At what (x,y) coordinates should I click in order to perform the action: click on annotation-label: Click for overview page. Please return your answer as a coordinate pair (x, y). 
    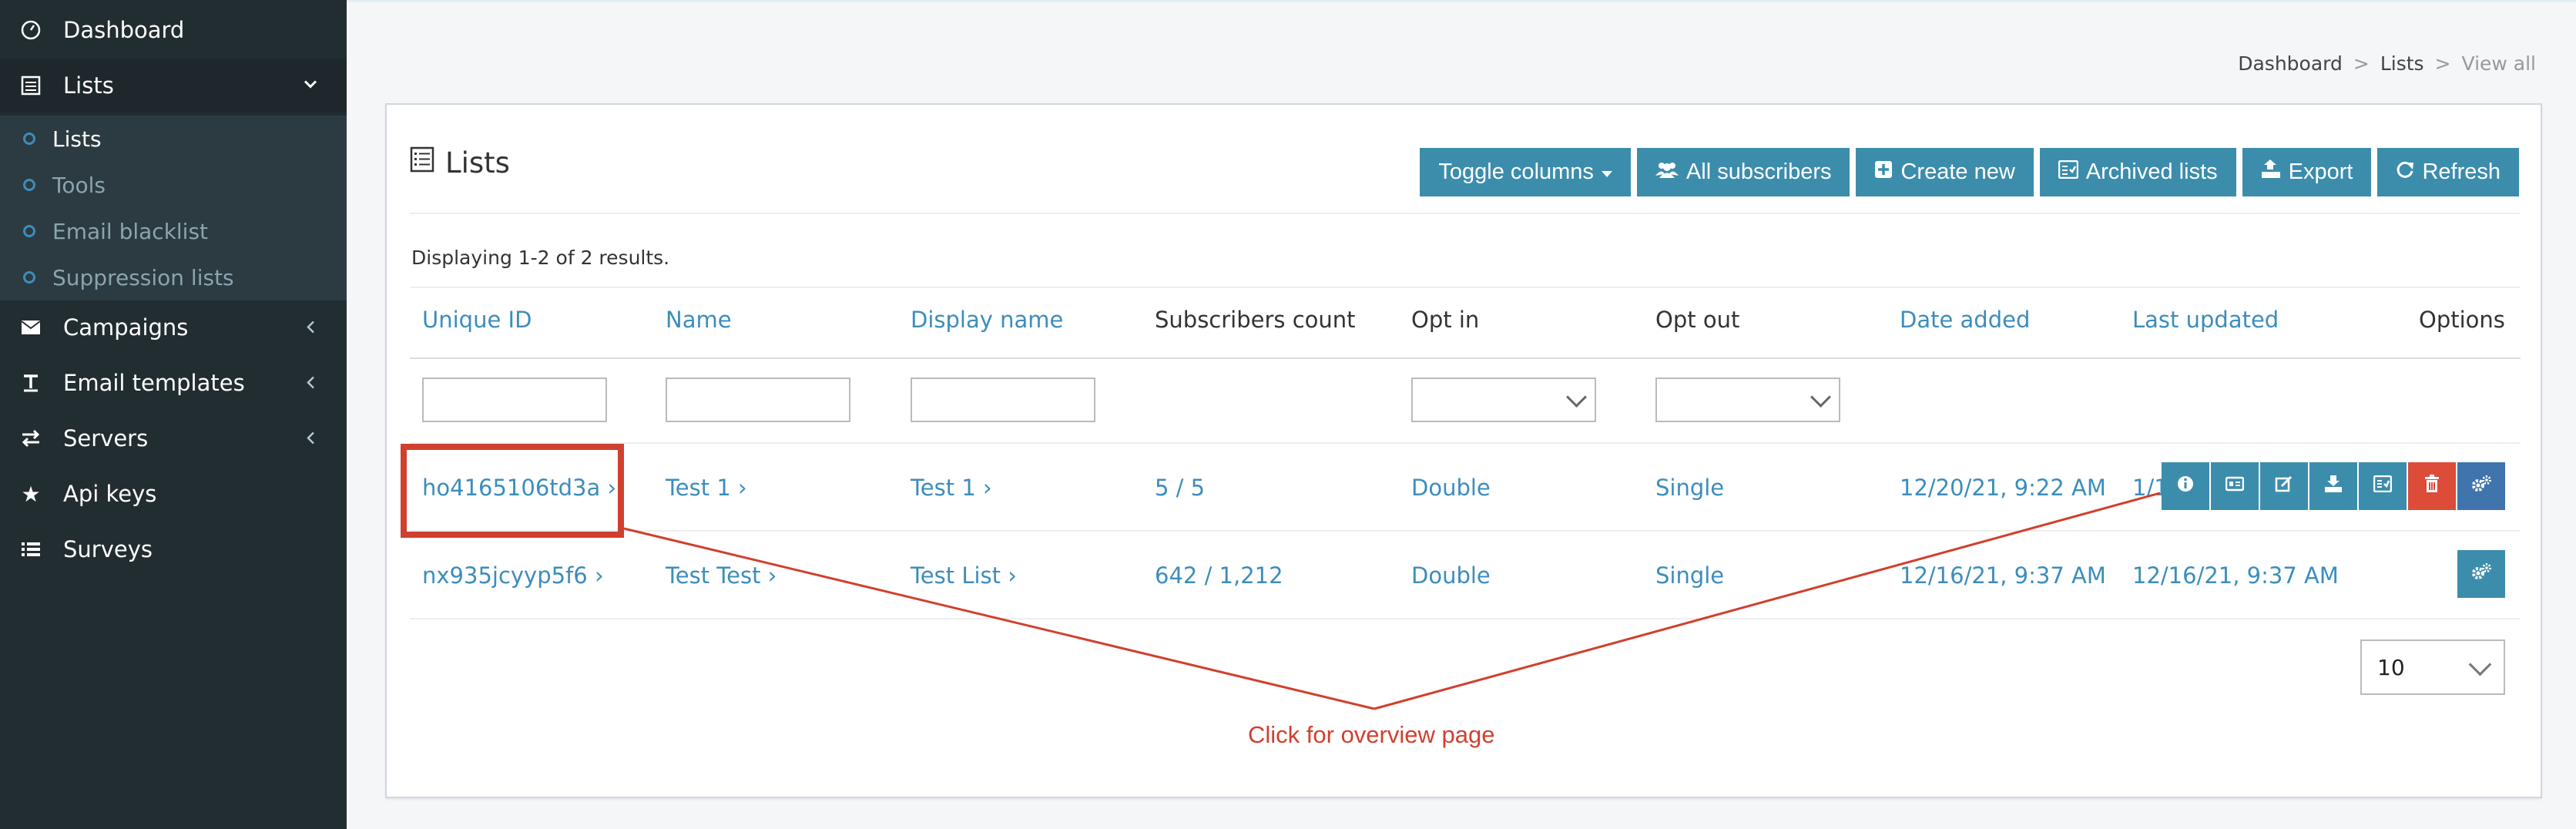
    Looking at the image, I should click on (1371, 734).